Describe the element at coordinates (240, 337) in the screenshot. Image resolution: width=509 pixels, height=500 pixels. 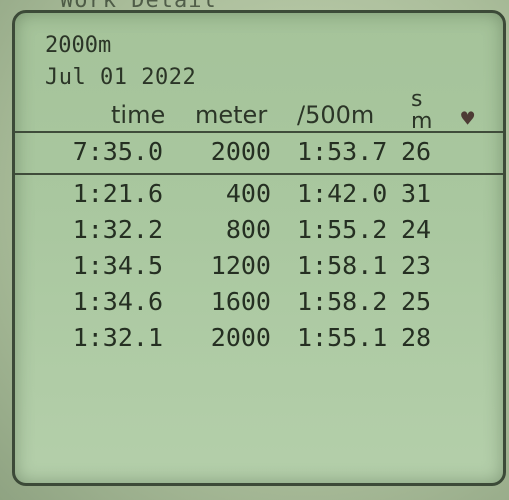
I see `interval-meter: 2000` at that location.